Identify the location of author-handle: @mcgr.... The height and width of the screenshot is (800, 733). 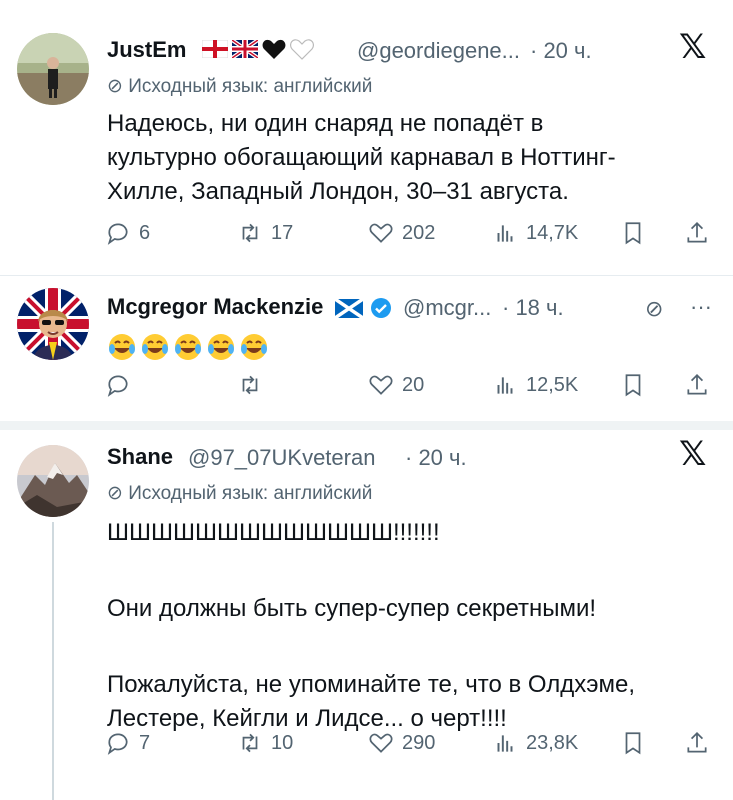
(447, 308).